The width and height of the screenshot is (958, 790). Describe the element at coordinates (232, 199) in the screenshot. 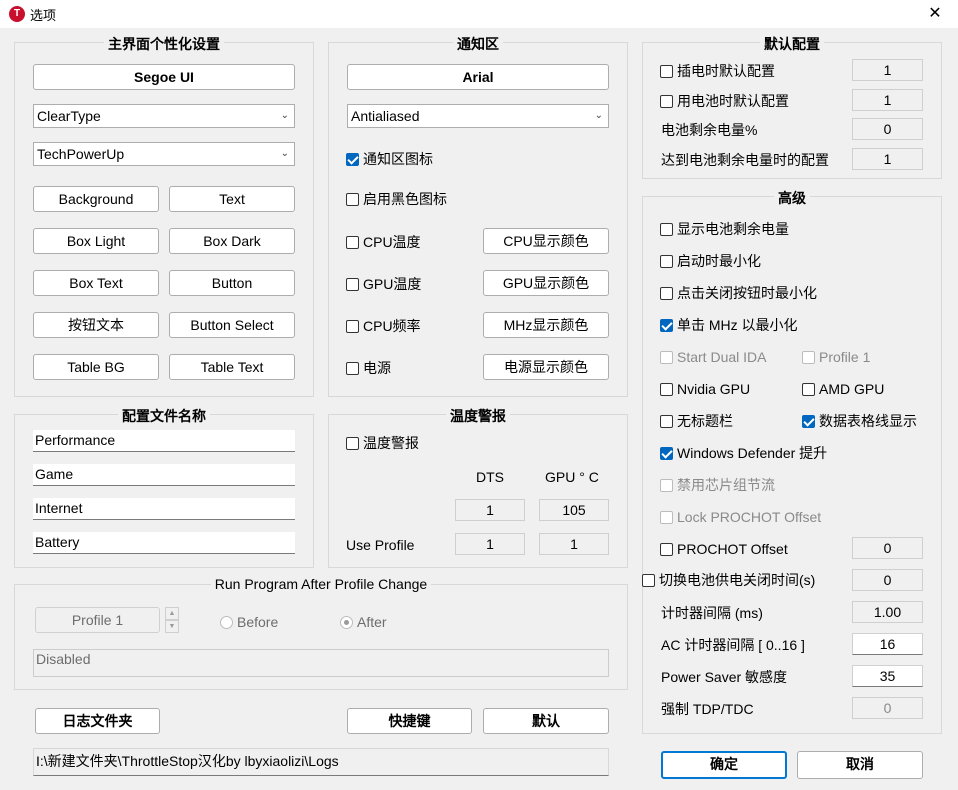

I see `color-text-button: Text` at that location.